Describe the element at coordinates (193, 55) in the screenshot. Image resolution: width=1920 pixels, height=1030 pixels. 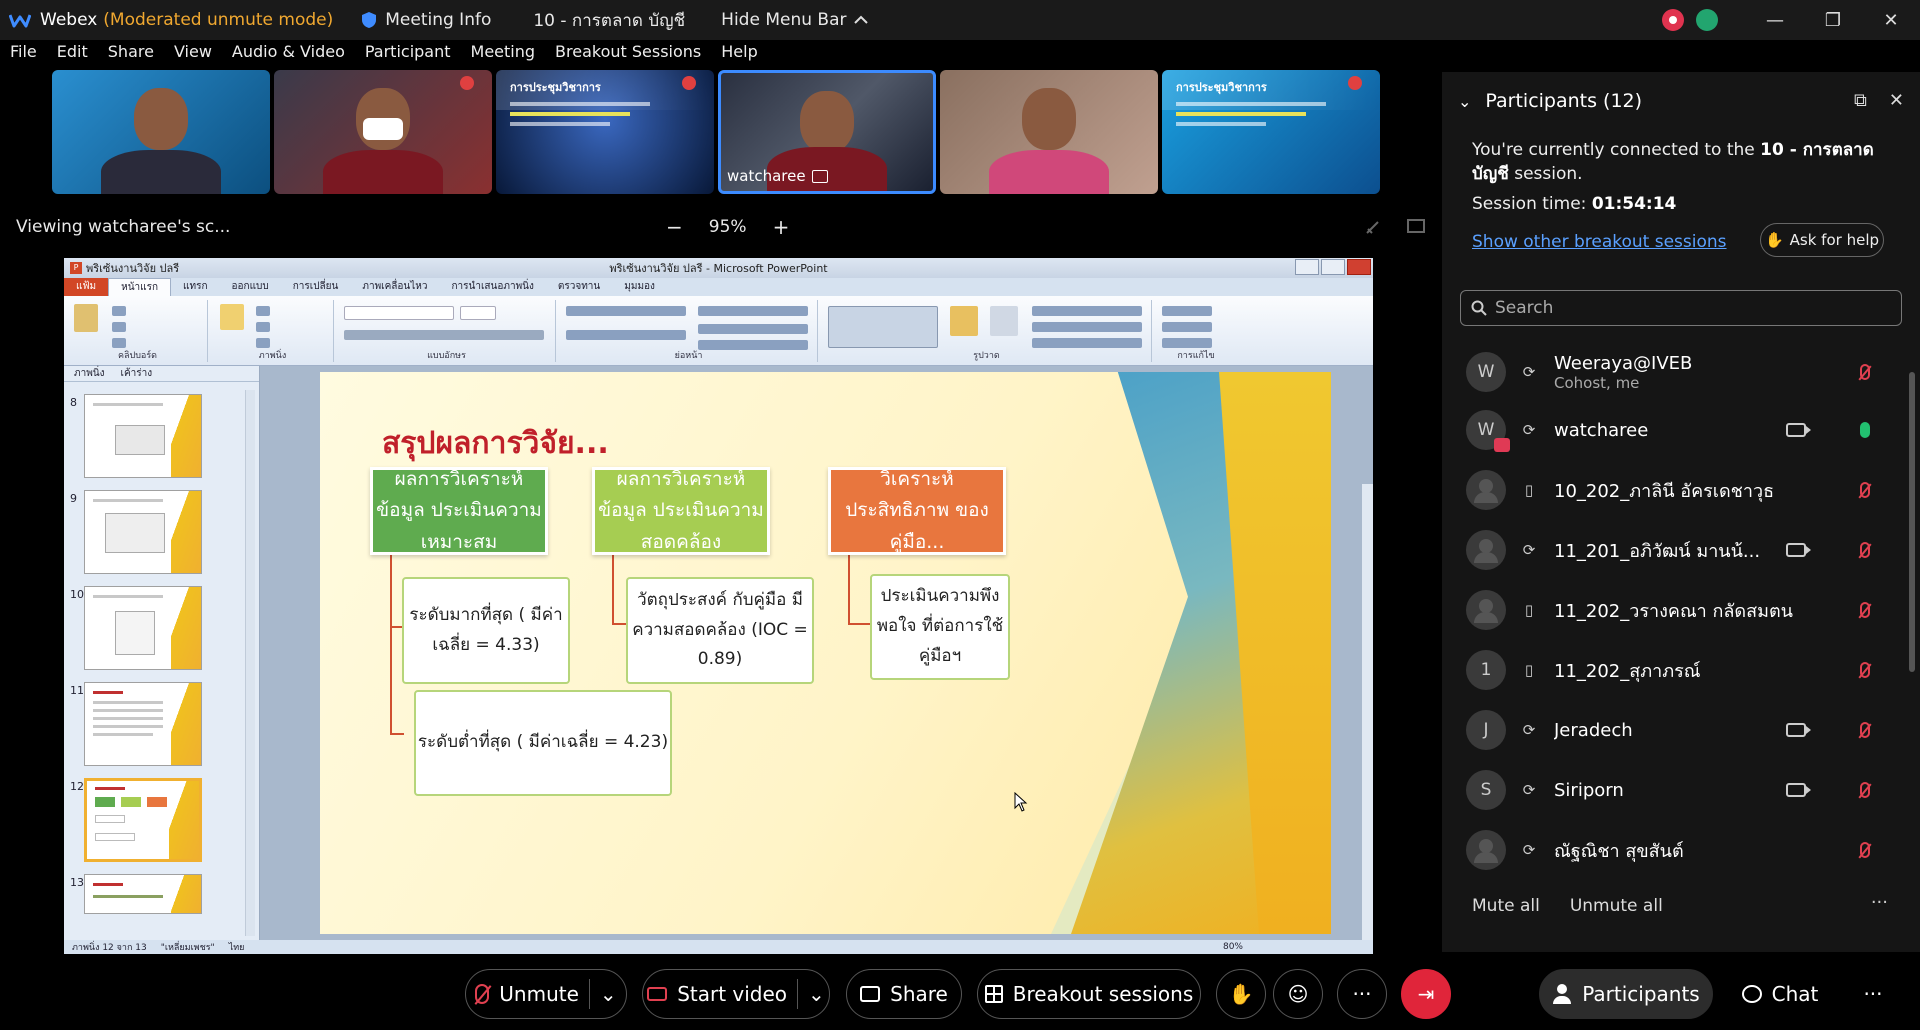
I see `menu-view: View` at that location.